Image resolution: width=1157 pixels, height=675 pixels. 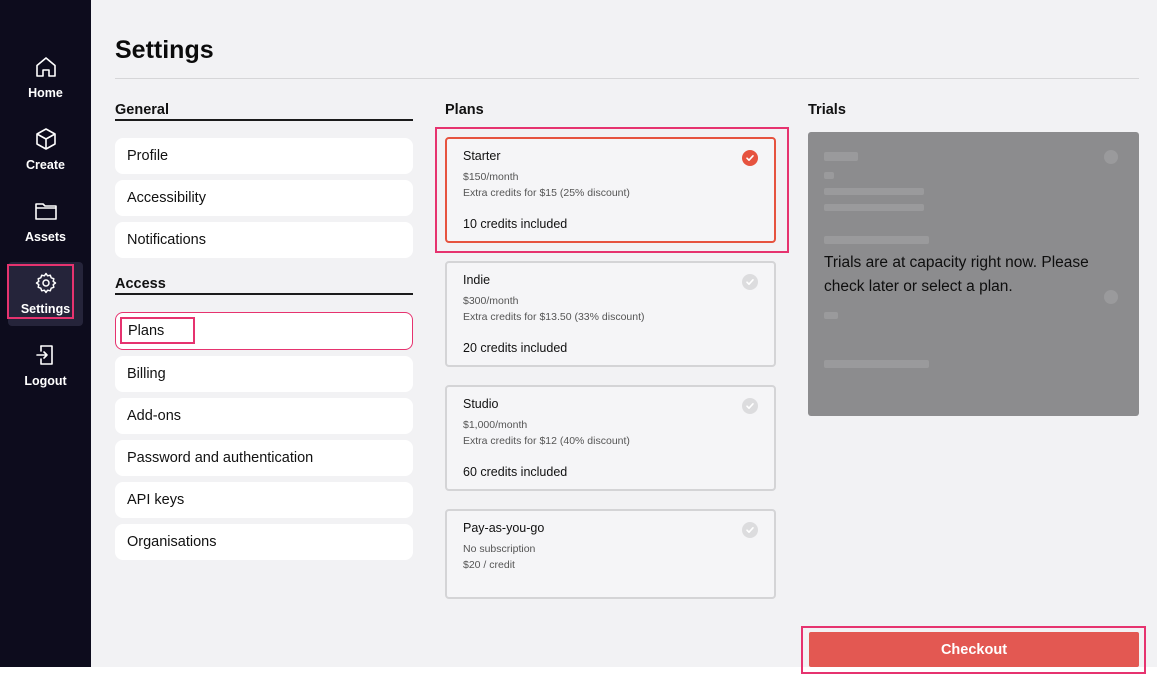 I want to click on trials-heading: Trials, so click(x=827, y=110).